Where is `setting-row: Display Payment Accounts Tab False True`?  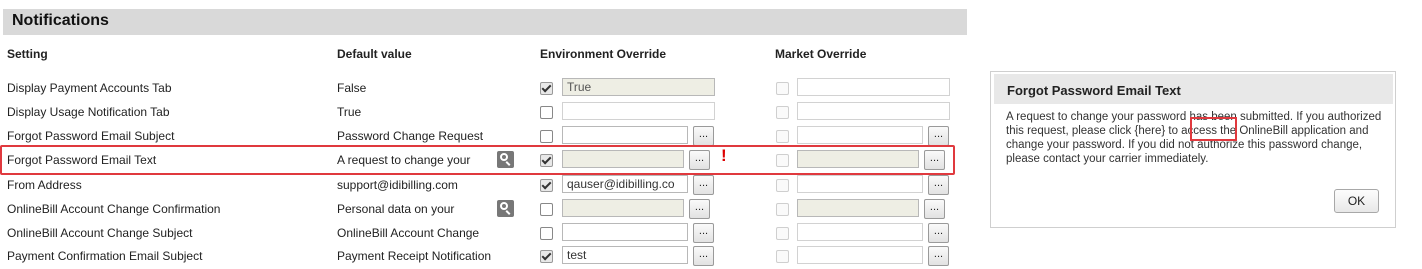
setting-row: Display Payment Accounts Tab False True is located at coordinates (482, 89).